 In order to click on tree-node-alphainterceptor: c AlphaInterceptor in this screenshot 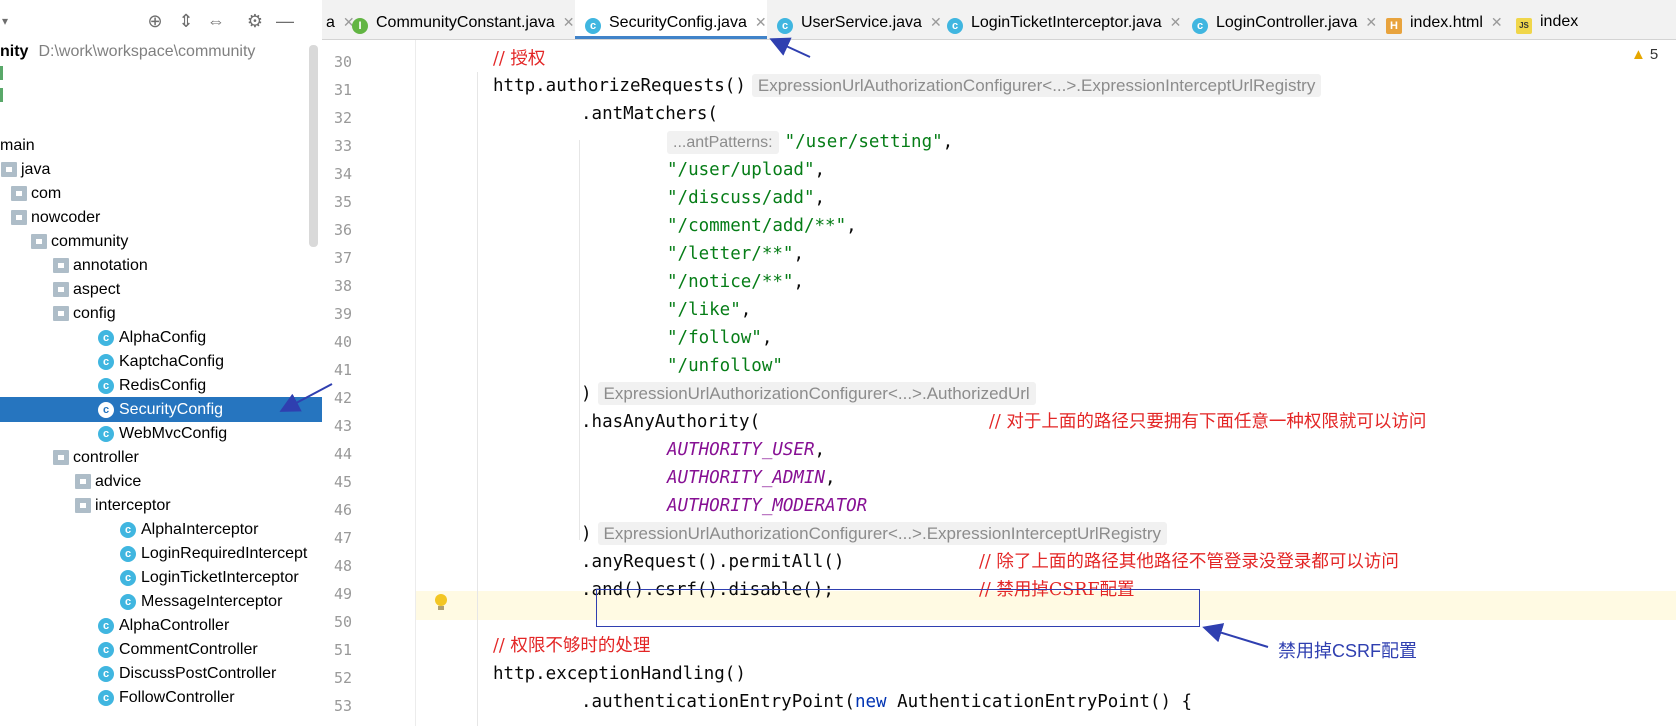, I will do `click(161, 529)`.